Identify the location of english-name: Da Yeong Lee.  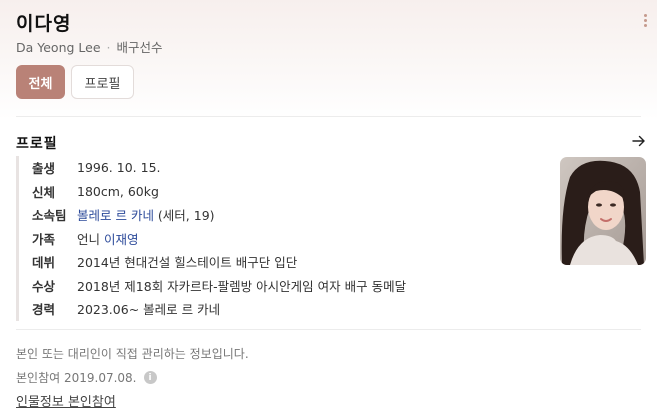
(58, 47).